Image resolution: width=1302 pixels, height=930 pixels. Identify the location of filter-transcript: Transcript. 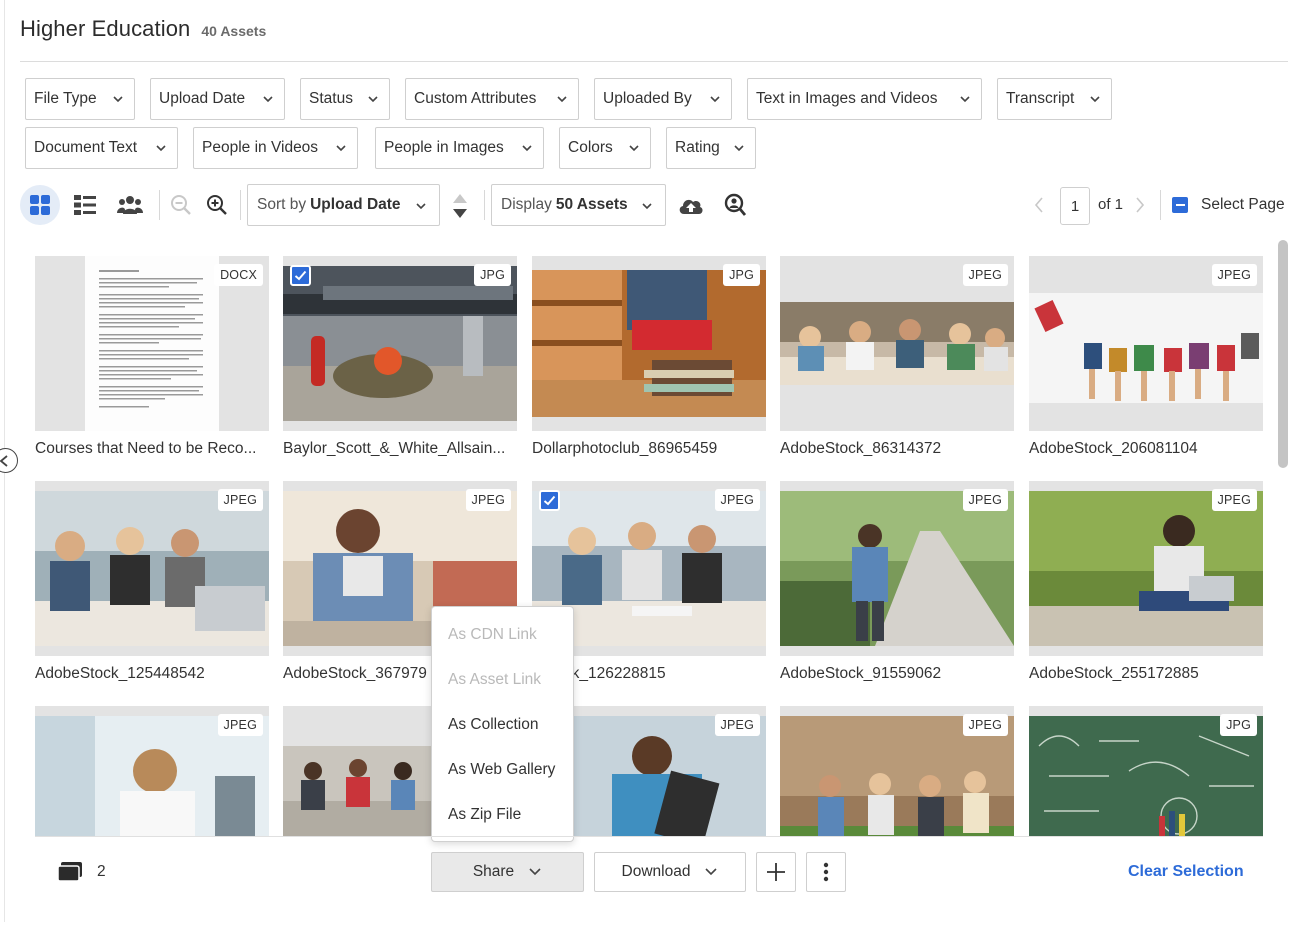
(1054, 99).